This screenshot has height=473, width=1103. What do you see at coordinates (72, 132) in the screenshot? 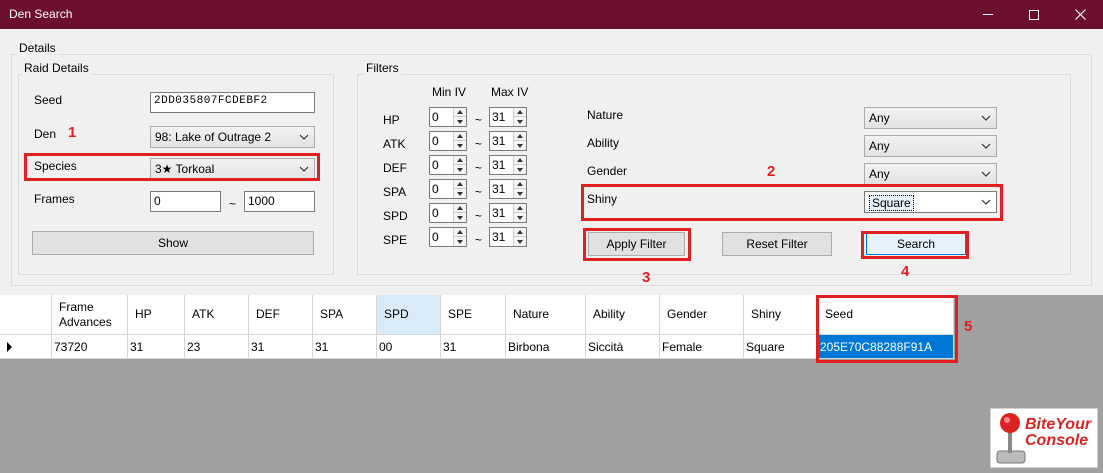
I see `annotation-number-1: 1` at bounding box center [72, 132].